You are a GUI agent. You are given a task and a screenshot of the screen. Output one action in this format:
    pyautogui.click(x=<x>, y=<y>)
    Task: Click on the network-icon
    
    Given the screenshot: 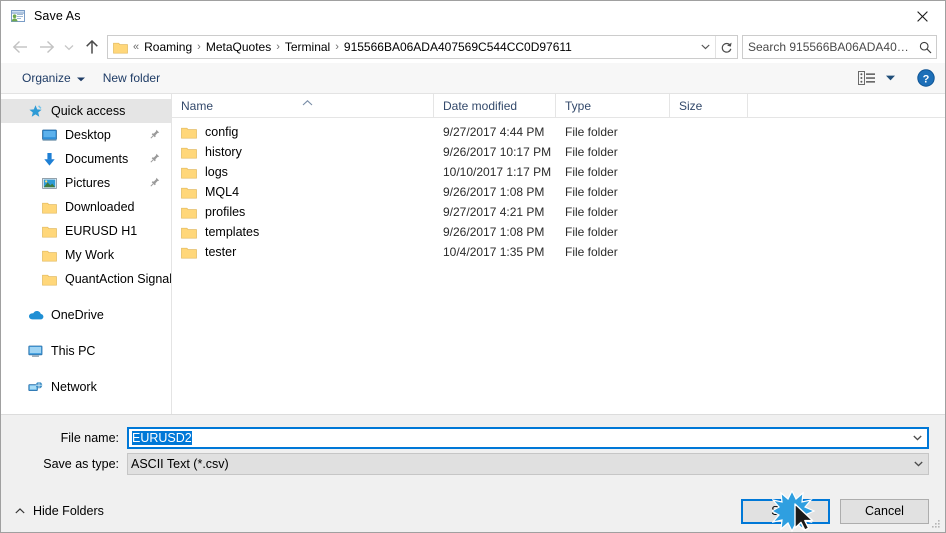 What is the action you would take?
    pyautogui.click(x=35, y=387)
    